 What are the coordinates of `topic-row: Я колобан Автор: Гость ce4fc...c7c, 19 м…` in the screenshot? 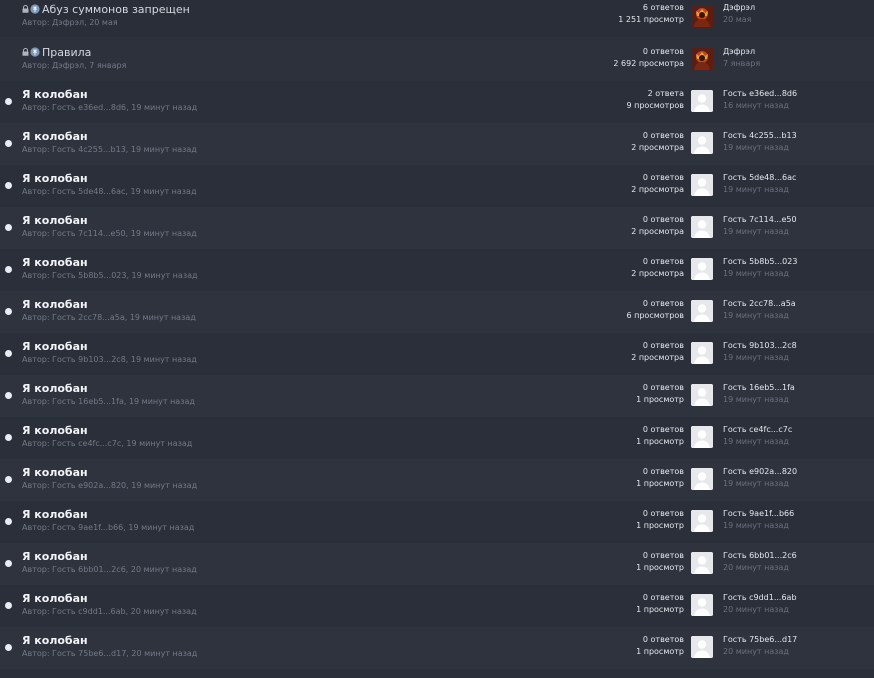 It's located at (437, 438).